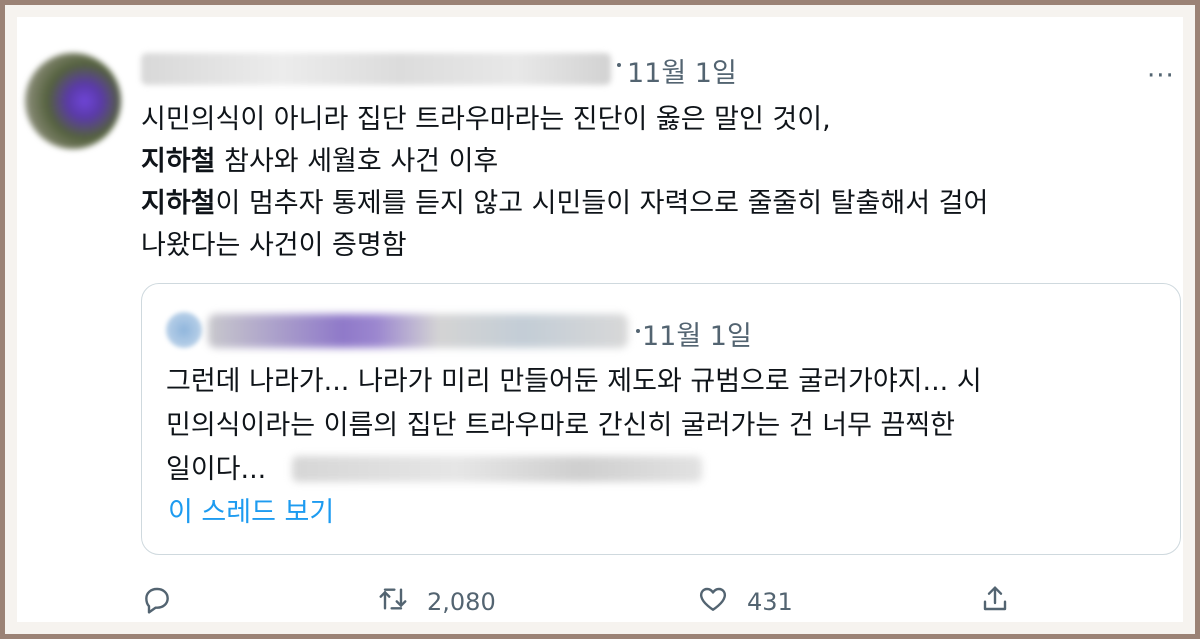 This screenshot has width=1200, height=639. I want to click on tweet-date: 11월 1일, so click(682, 70).